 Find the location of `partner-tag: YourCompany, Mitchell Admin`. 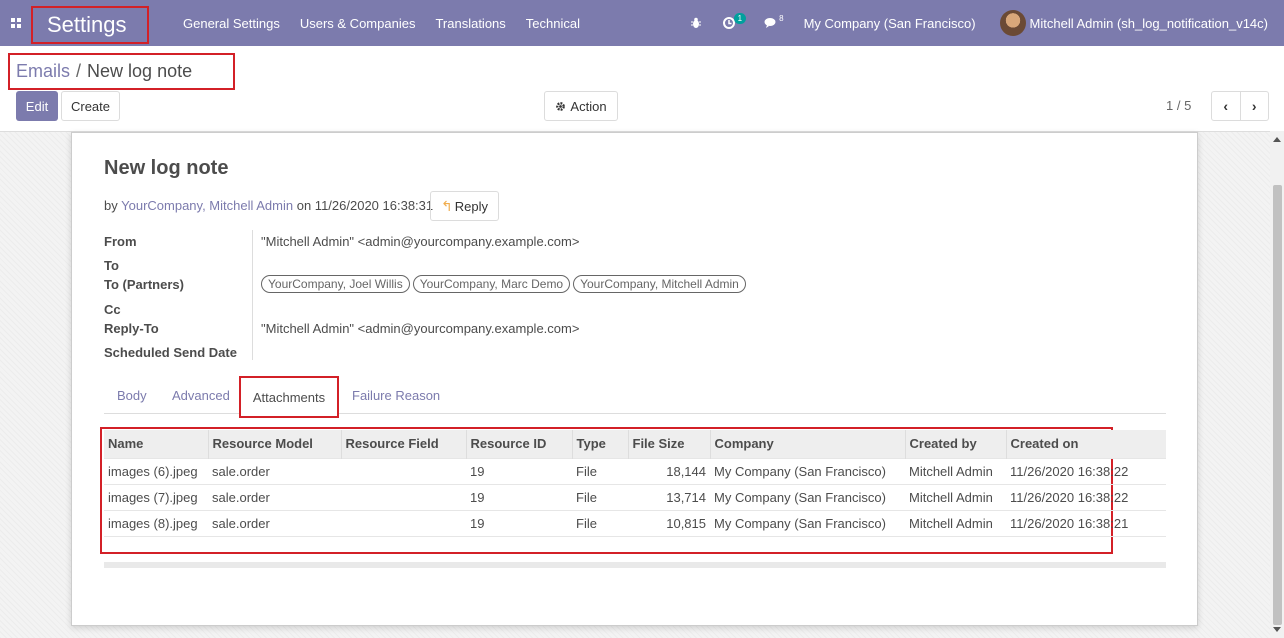

partner-tag: YourCompany, Mitchell Admin is located at coordinates (659, 284).